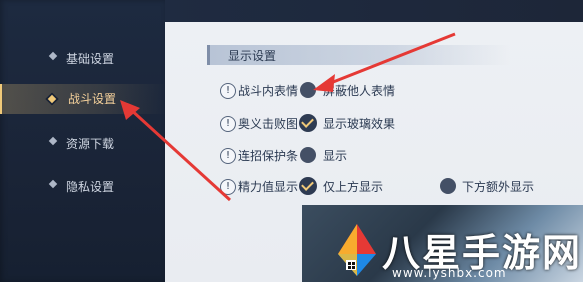 The height and width of the screenshot is (282, 583). Describe the element at coordinates (457, 251) in the screenshot. I see `watermark-logo: 八星手游网 www.lyshbx.com` at that location.